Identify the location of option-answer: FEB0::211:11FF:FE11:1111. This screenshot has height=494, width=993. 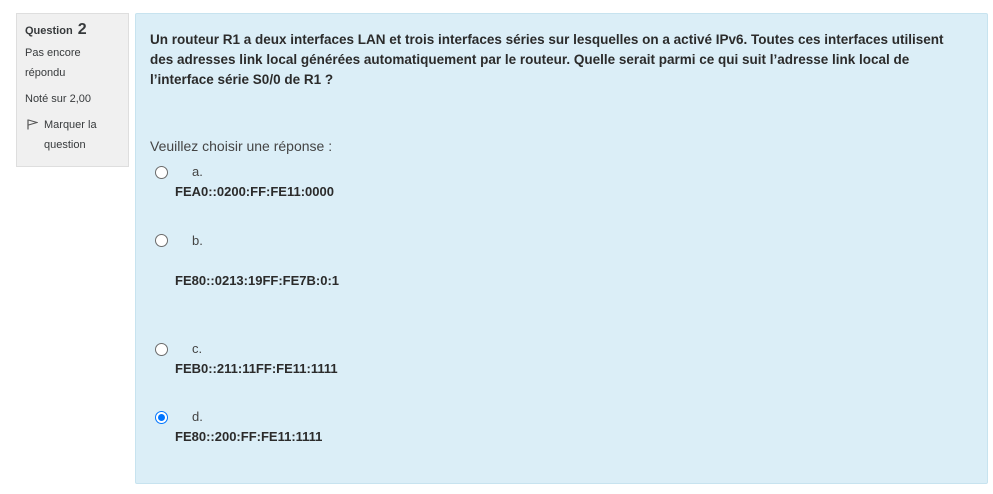
(256, 368).